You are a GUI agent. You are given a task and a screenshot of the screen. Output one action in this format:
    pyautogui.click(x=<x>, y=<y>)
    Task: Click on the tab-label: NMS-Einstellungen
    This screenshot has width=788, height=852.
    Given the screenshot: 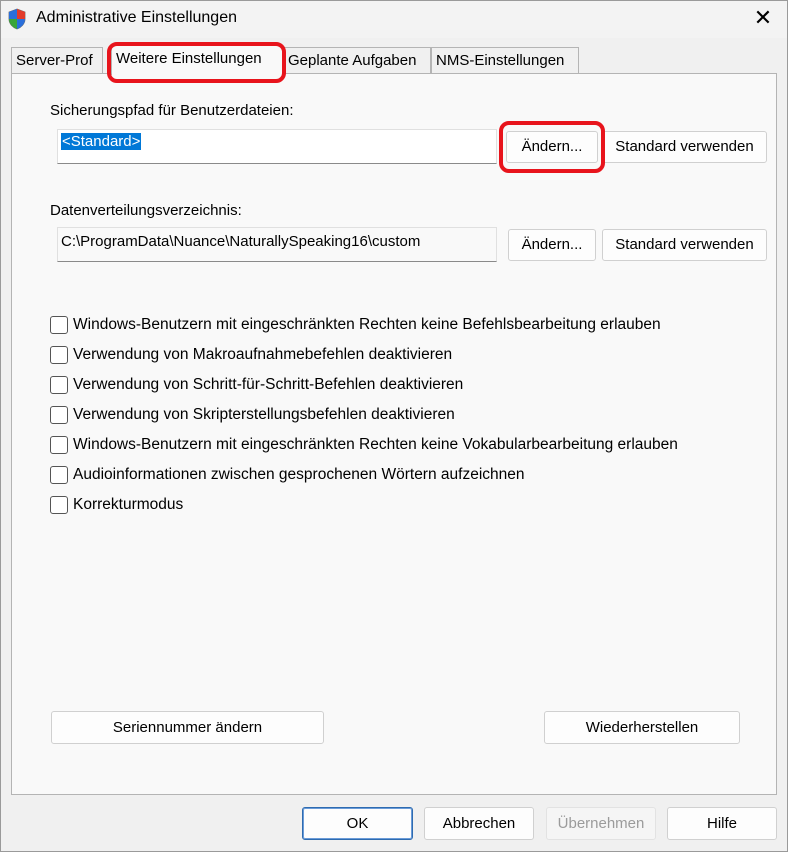 What is the action you would take?
    pyautogui.click(x=500, y=60)
    